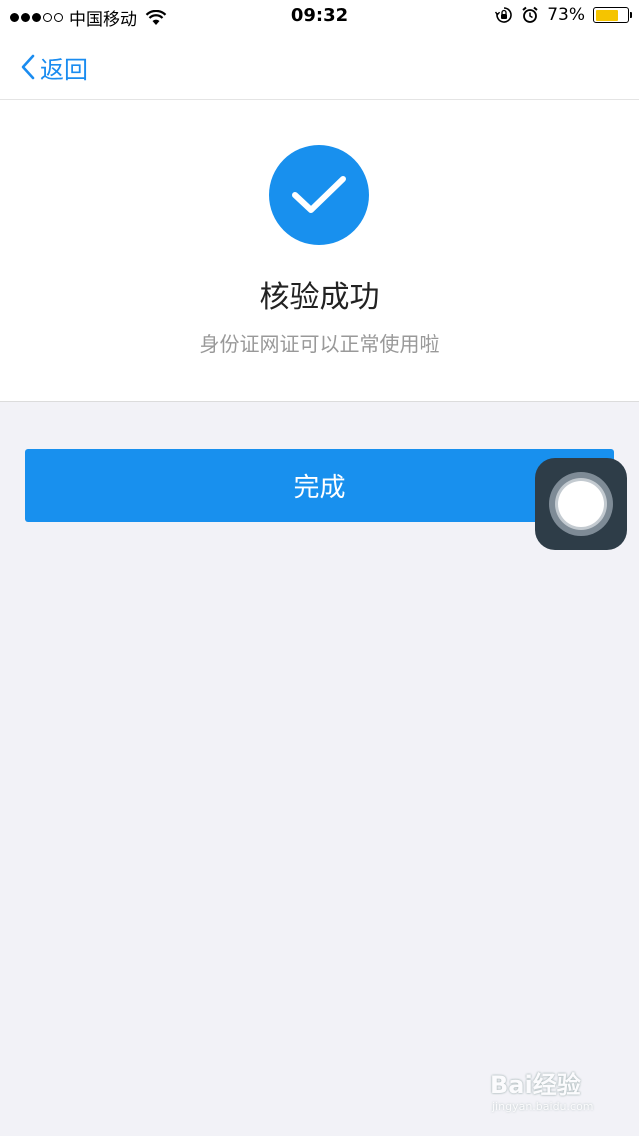  Describe the element at coordinates (504, 15) in the screenshot. I see `rotation-lock-icon` at that location.